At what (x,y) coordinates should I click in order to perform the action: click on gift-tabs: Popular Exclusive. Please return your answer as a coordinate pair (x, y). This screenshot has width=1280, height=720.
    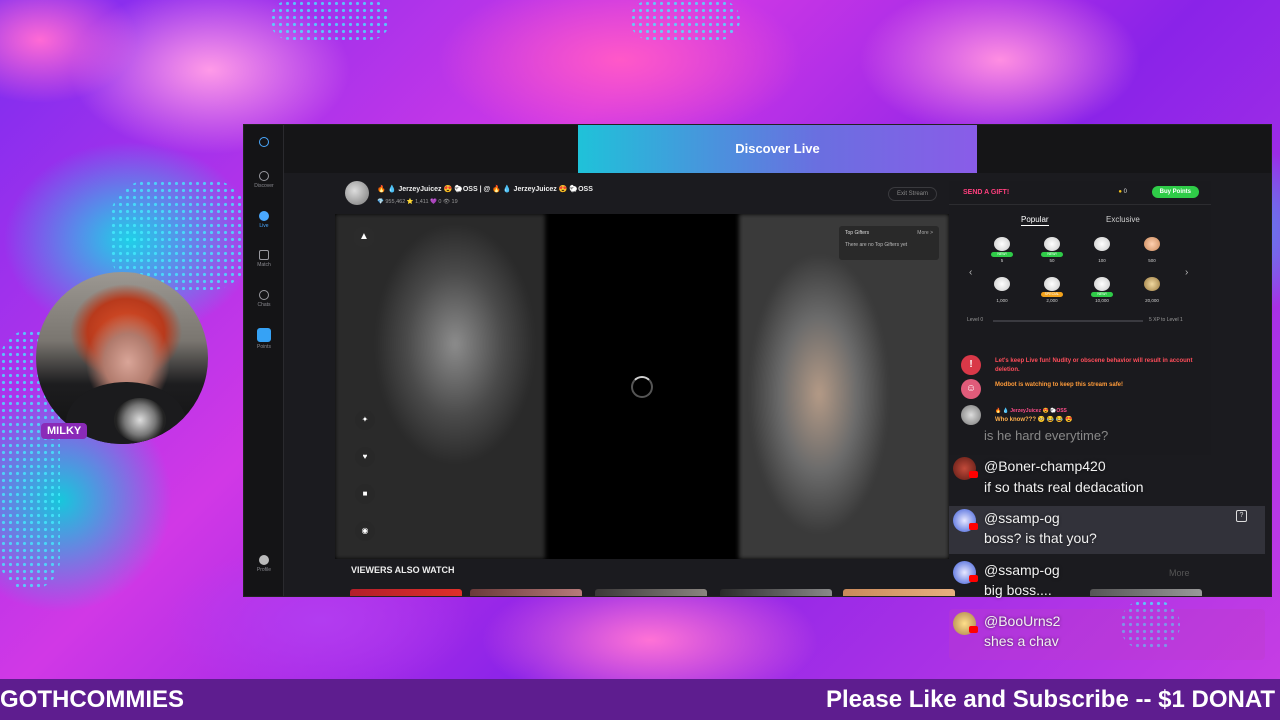
    Looking at the image, I should click on (1080, 222).